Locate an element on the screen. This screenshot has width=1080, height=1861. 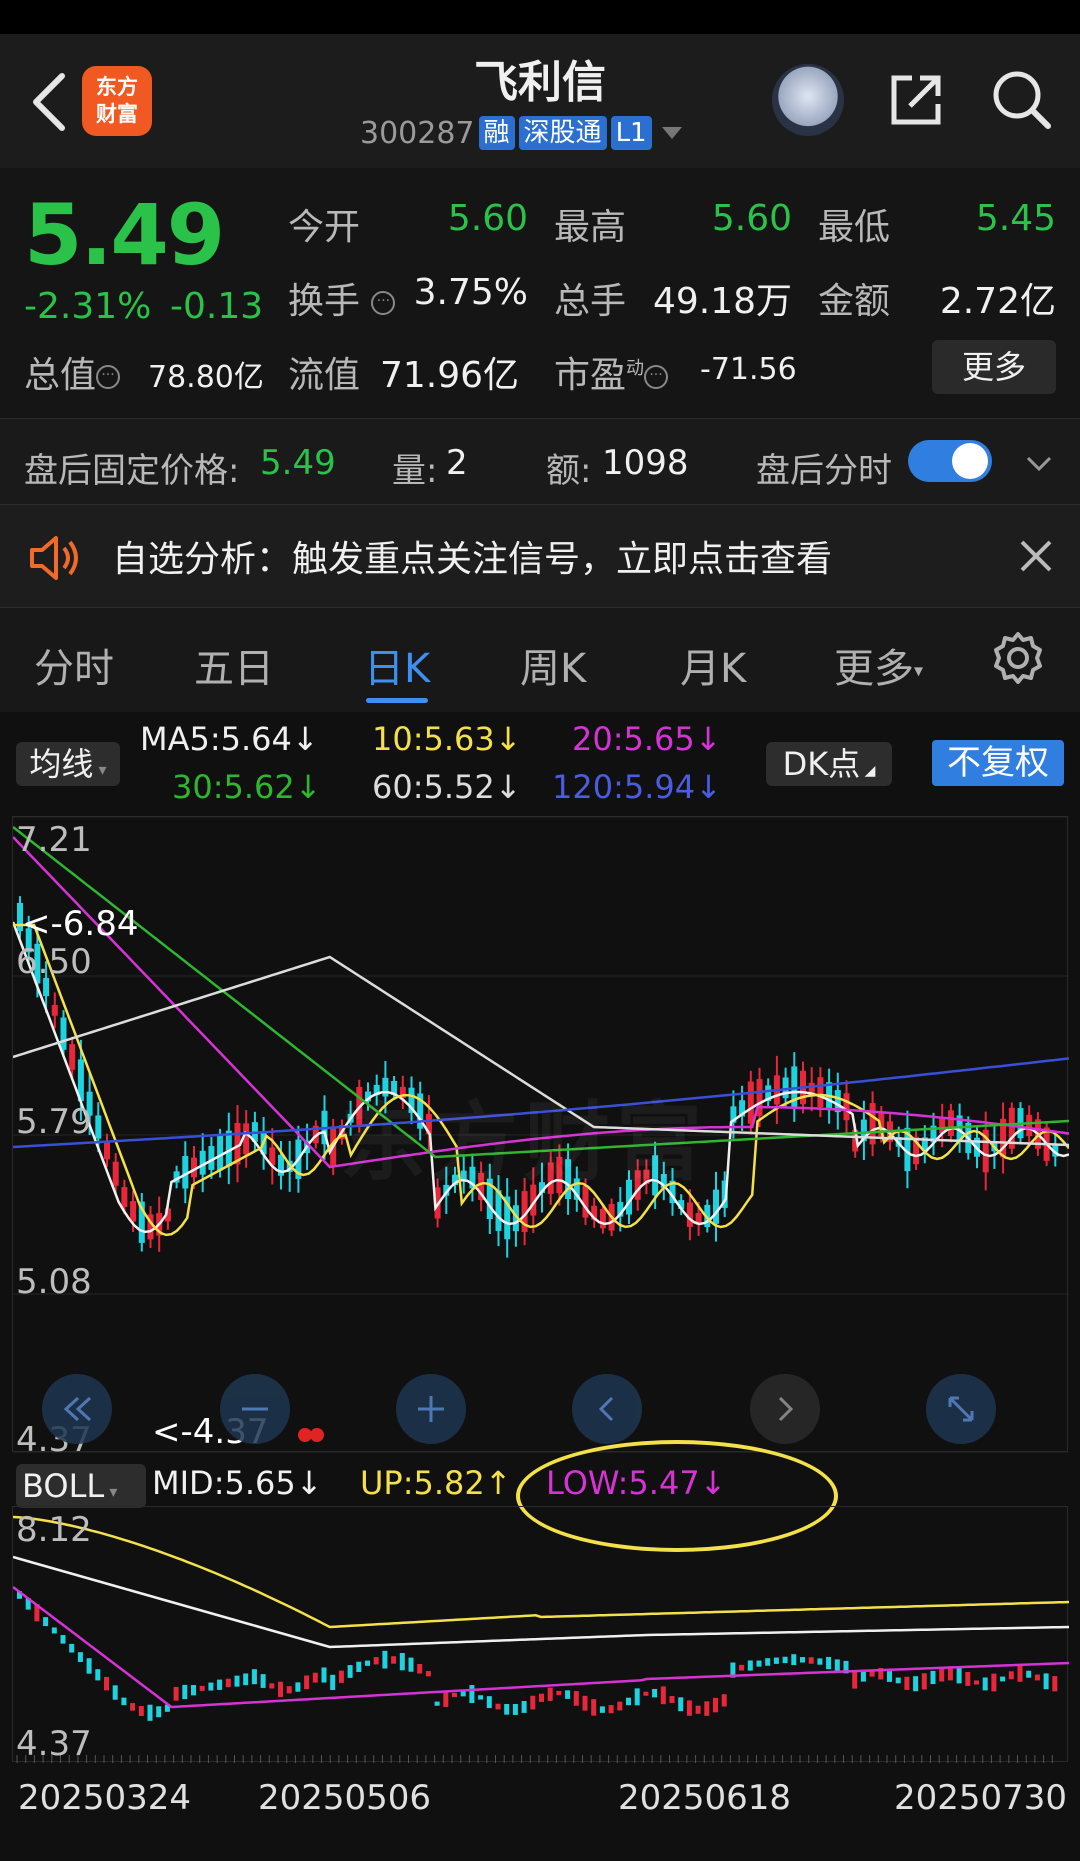
mktcap-value: 78.80亿 is located at coordinates (206, 377).